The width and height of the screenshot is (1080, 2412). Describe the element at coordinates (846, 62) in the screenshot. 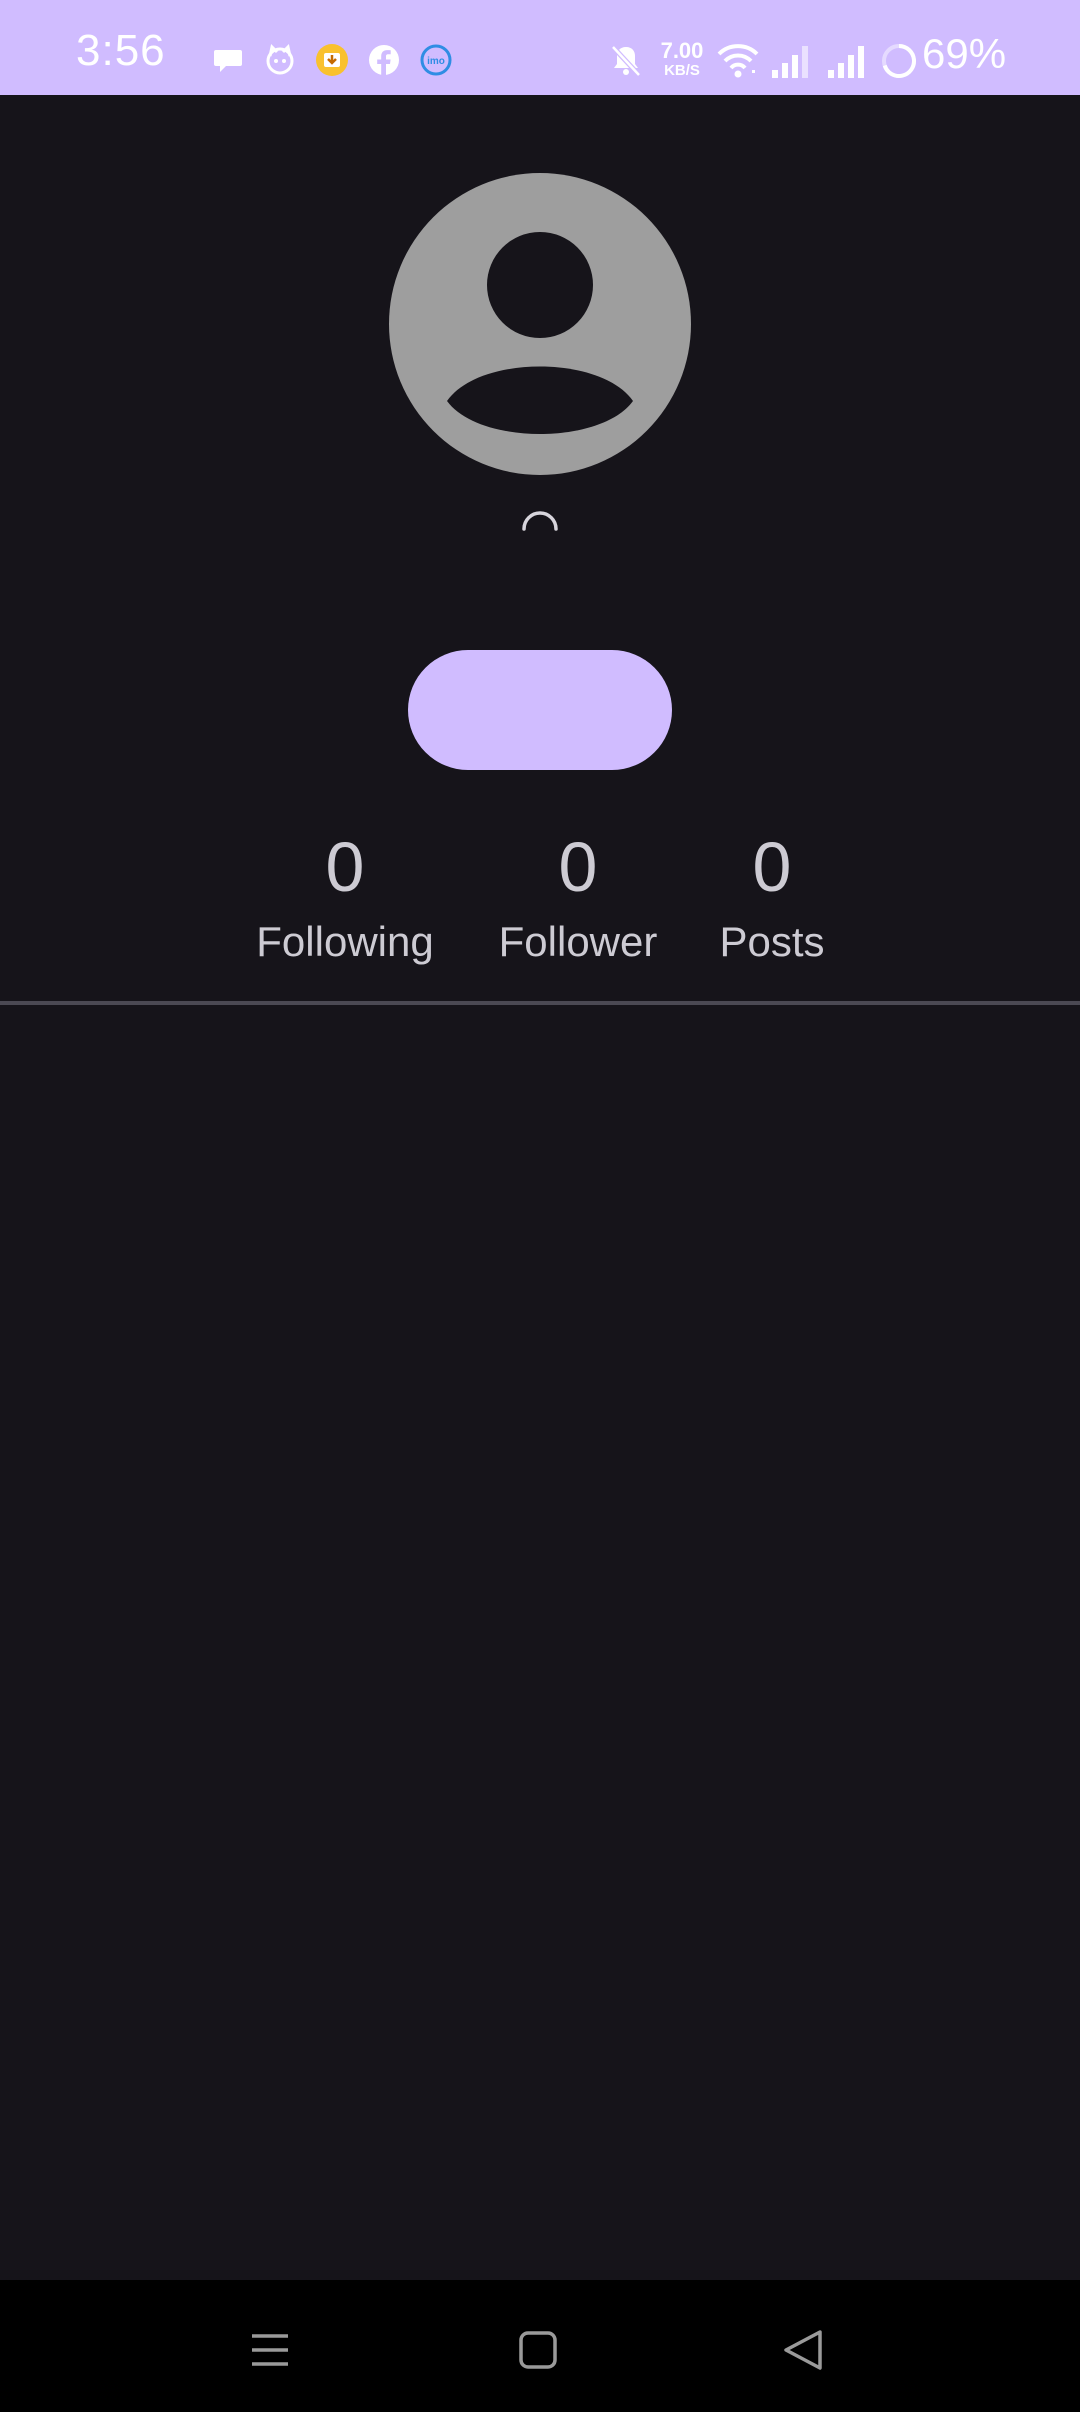

I see `signal-sim2-icon` at that location.